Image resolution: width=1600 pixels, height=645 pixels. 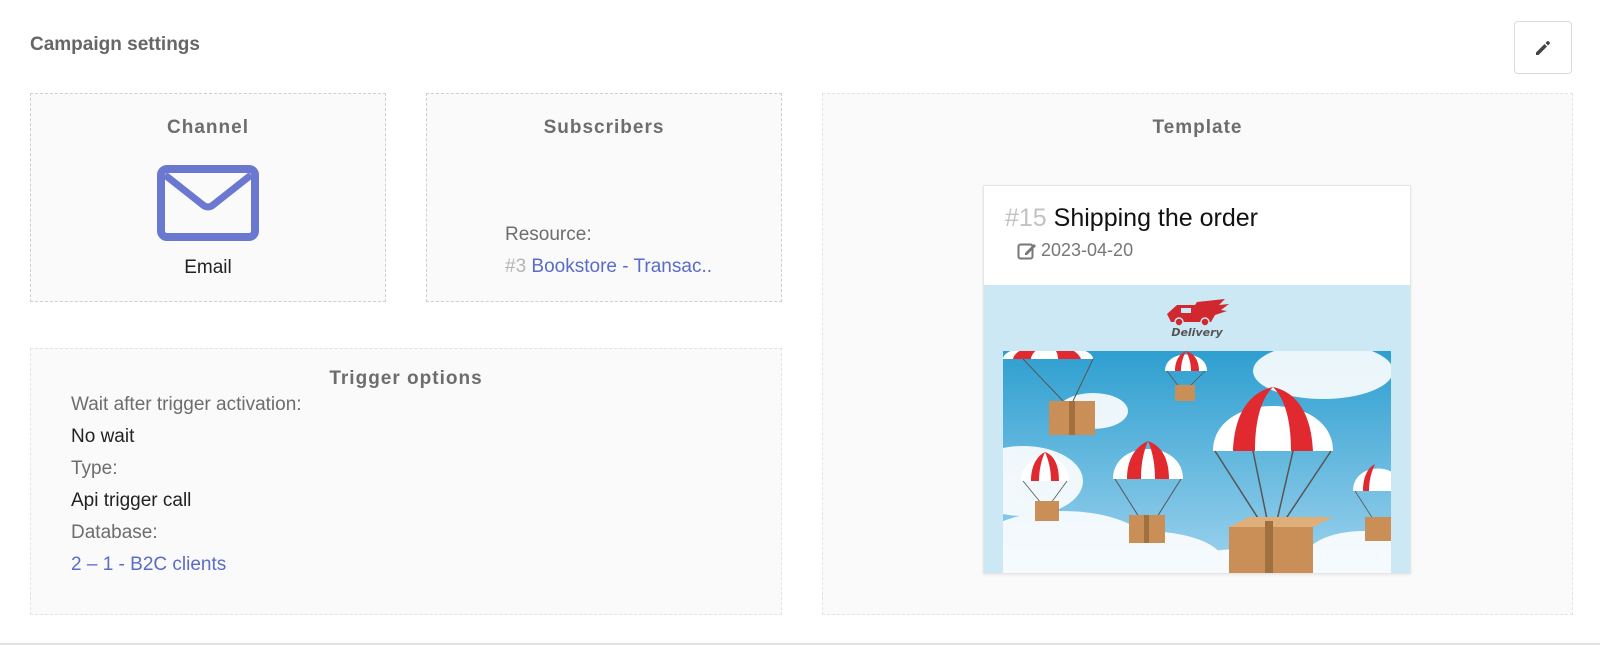 What do you see at coordinates (208, 267) in the screenshot?
I see `channel-label: Email` at bounding box center [208, 267].